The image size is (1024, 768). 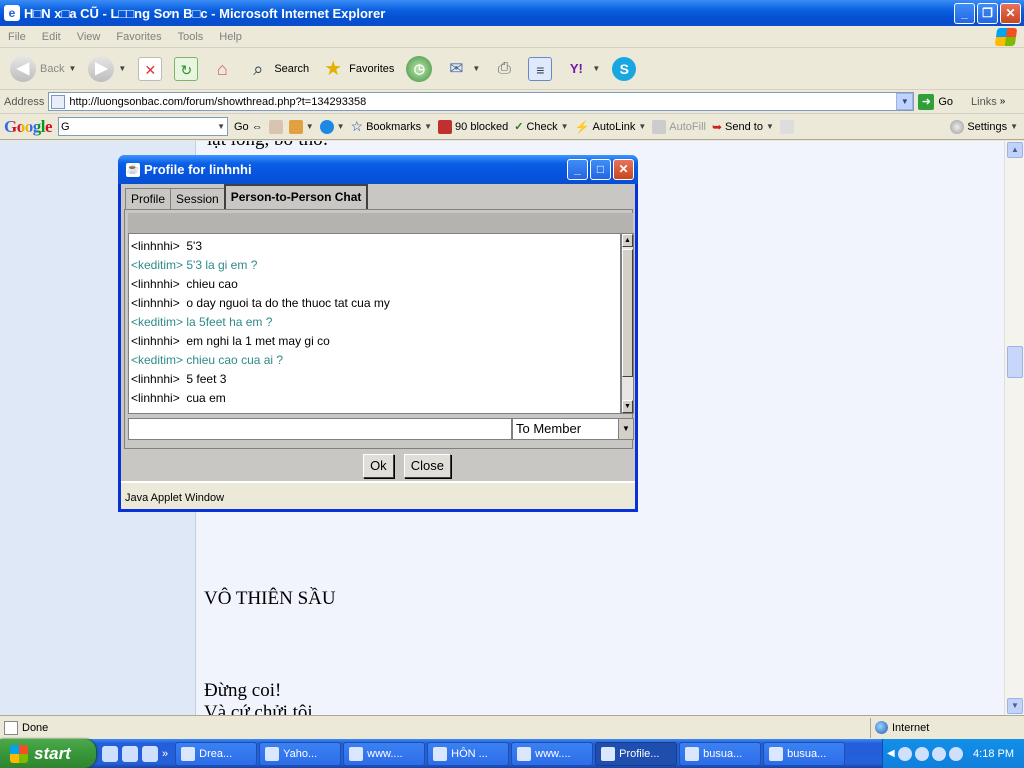 I want to click on tray-expand-icon: ◀, so click(x=891, y=753).